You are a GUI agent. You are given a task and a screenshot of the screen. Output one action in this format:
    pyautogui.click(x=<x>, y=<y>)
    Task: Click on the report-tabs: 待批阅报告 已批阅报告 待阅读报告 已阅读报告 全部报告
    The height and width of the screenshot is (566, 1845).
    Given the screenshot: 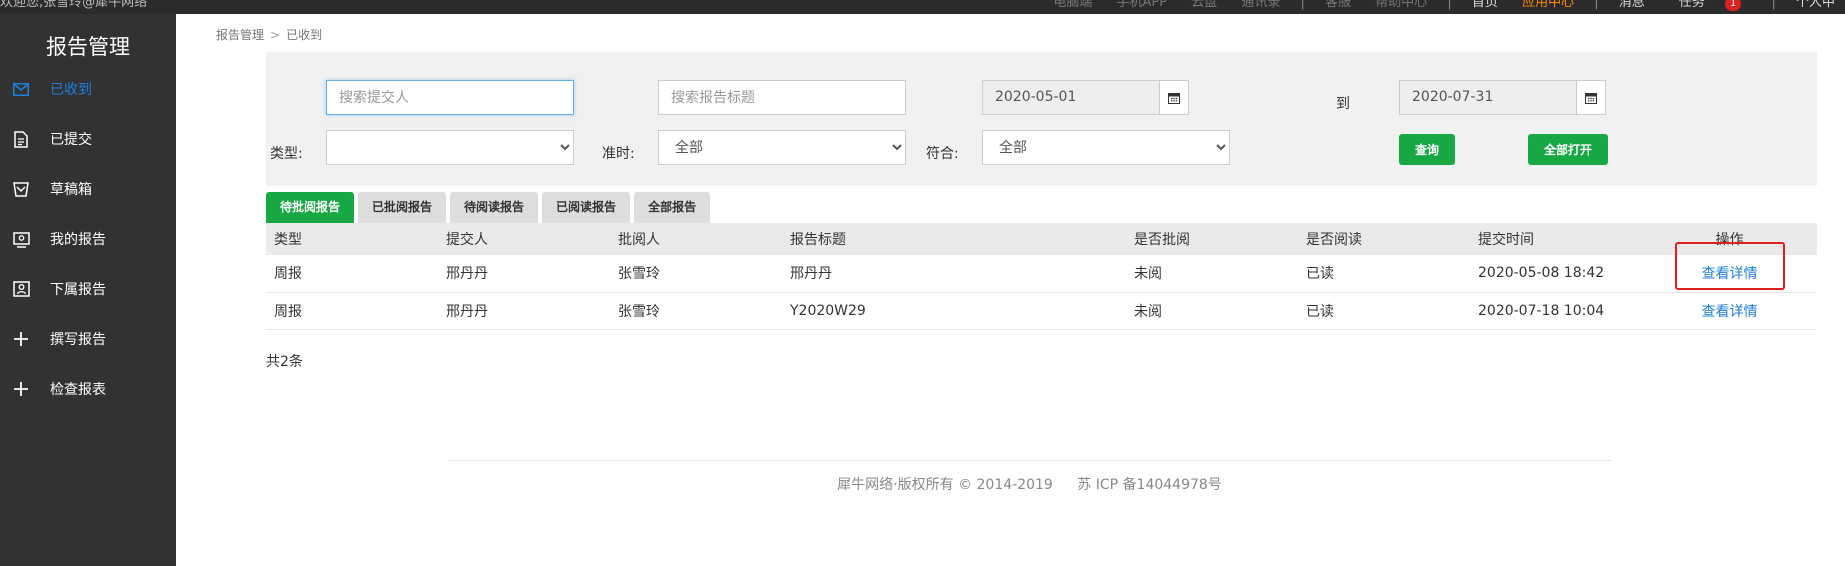 What is the action you would take?
    pyautogui.click(x=490, y=207)
    